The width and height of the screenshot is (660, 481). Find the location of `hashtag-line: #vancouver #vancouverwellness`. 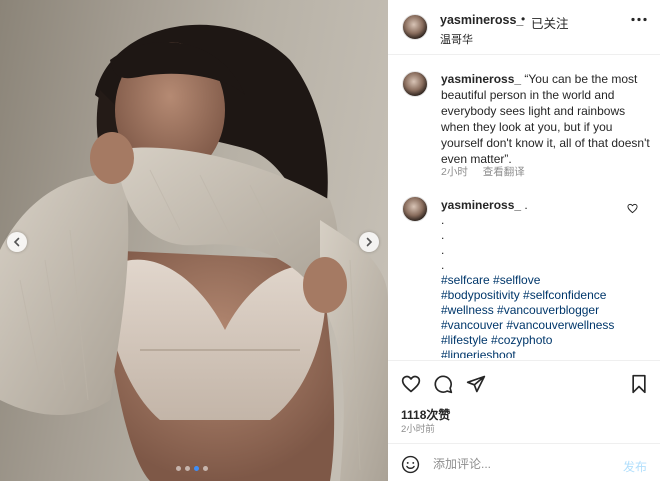

hashtag-line: #vancouver #vancouverwellness is located at coordinates (541, 325).